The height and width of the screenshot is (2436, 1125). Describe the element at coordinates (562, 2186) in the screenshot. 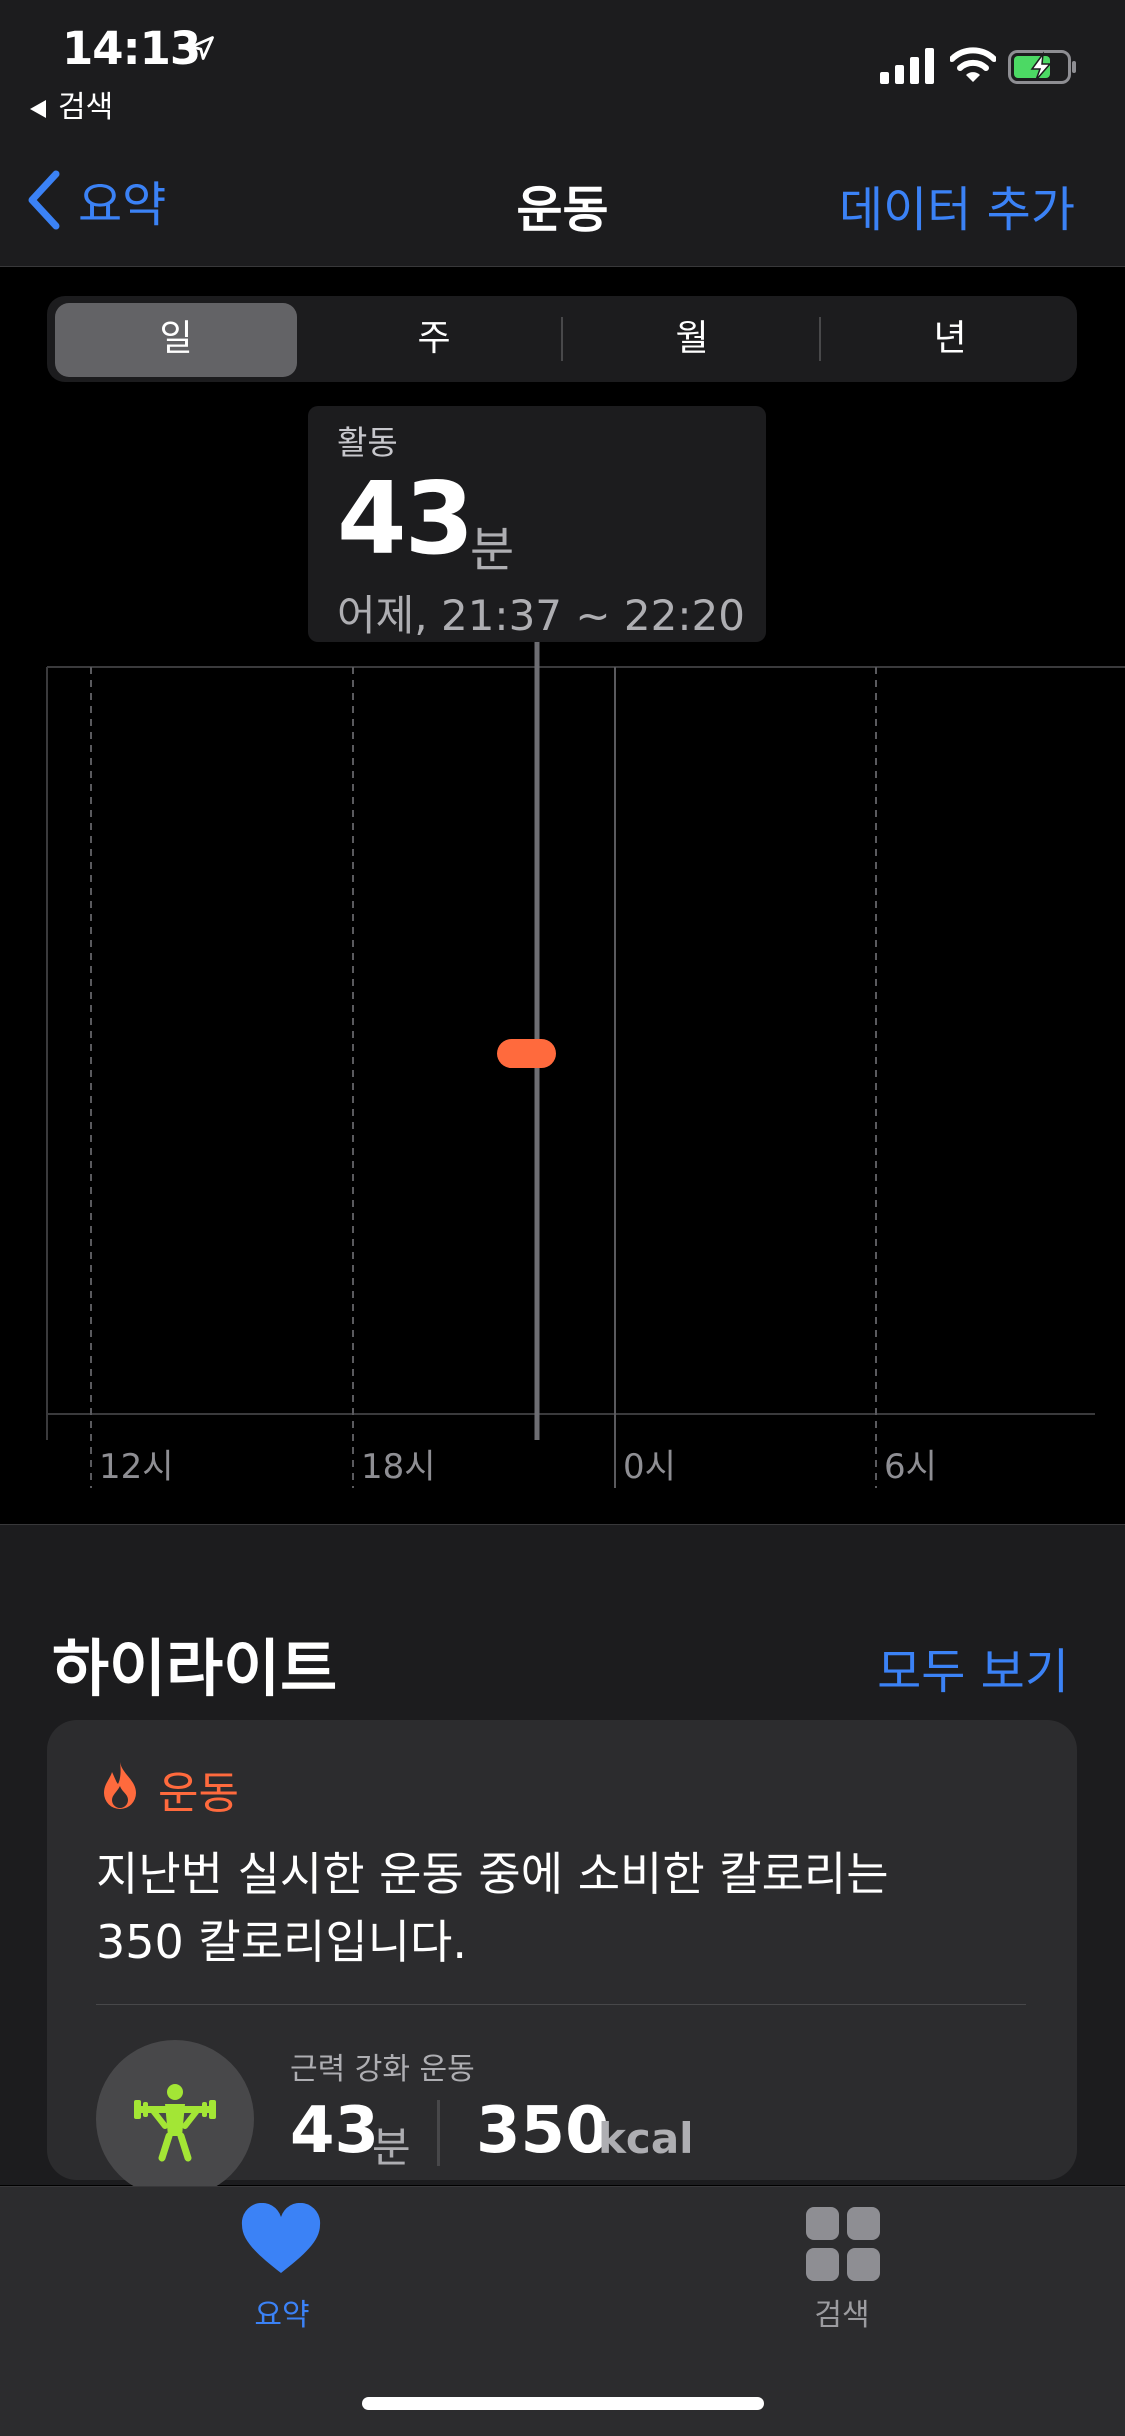

I see `tab-bar-divider` at that location.